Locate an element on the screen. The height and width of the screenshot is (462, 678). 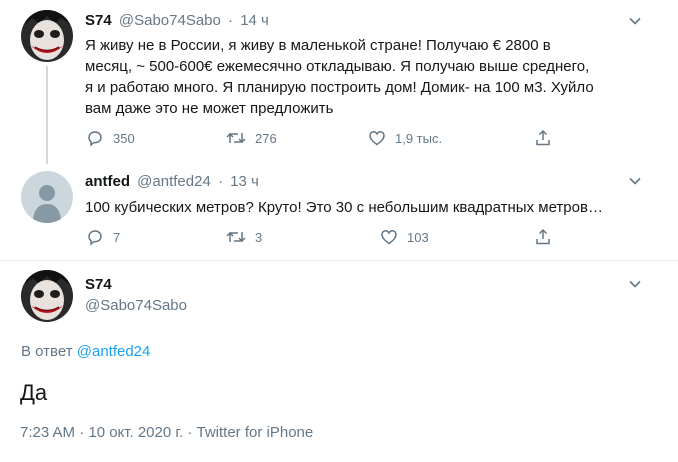
reply-count: 7 is located at coordinates (117, 237).